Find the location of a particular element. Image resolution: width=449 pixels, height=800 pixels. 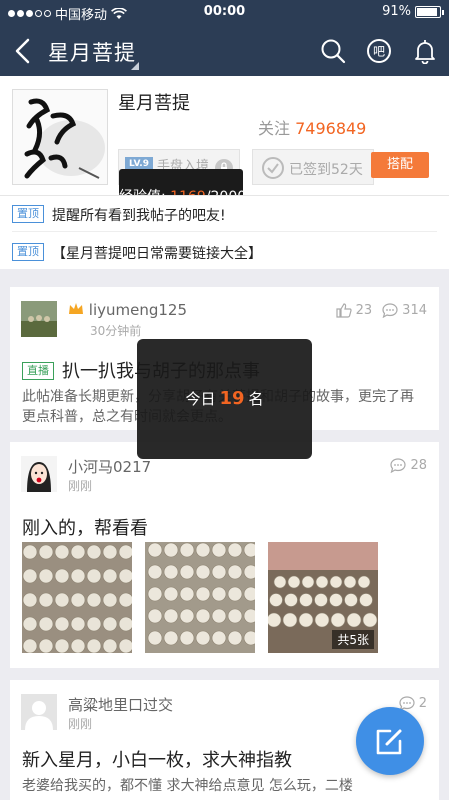

comment-count: 28 is located at coordinates (418, 465).